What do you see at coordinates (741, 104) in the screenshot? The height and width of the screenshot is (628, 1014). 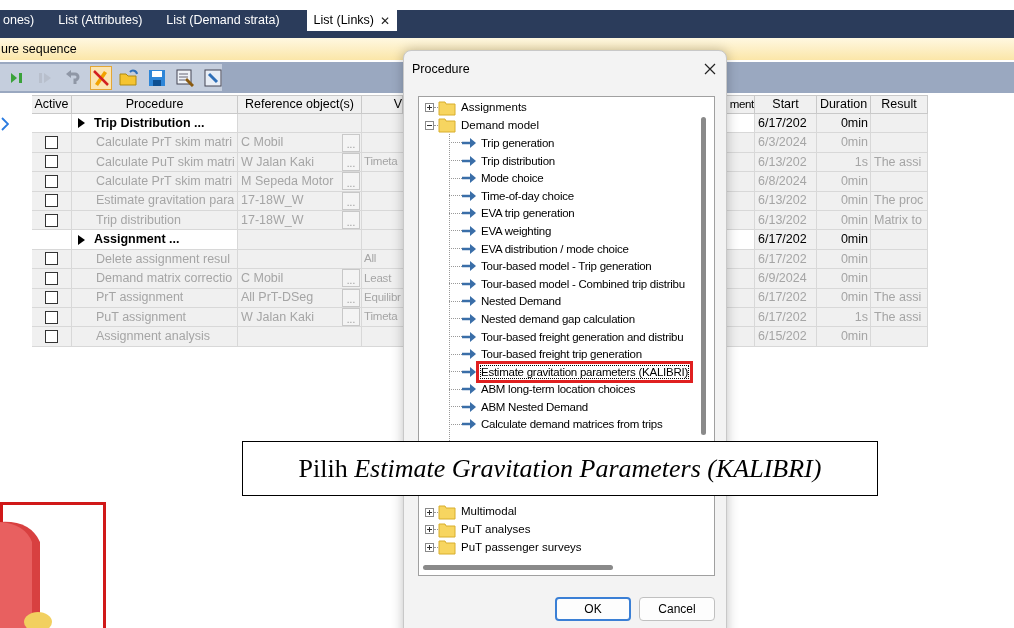 I see `column-header: ment` at bounding box center [741, 104].